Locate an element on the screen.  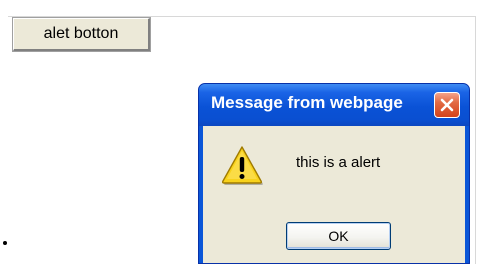
close-button is located at coordinates (447, 105).